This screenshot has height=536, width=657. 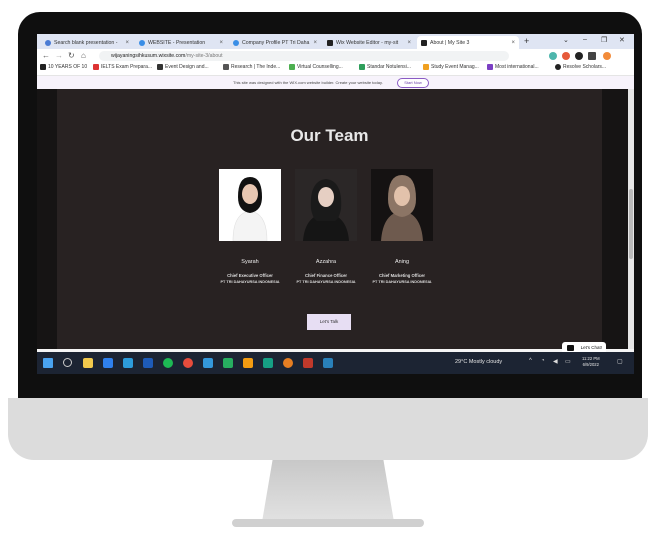 What do you see at coordinates (328, 523) in the screenshot?
I see `monitor-base` at bounding box center [328, 523].